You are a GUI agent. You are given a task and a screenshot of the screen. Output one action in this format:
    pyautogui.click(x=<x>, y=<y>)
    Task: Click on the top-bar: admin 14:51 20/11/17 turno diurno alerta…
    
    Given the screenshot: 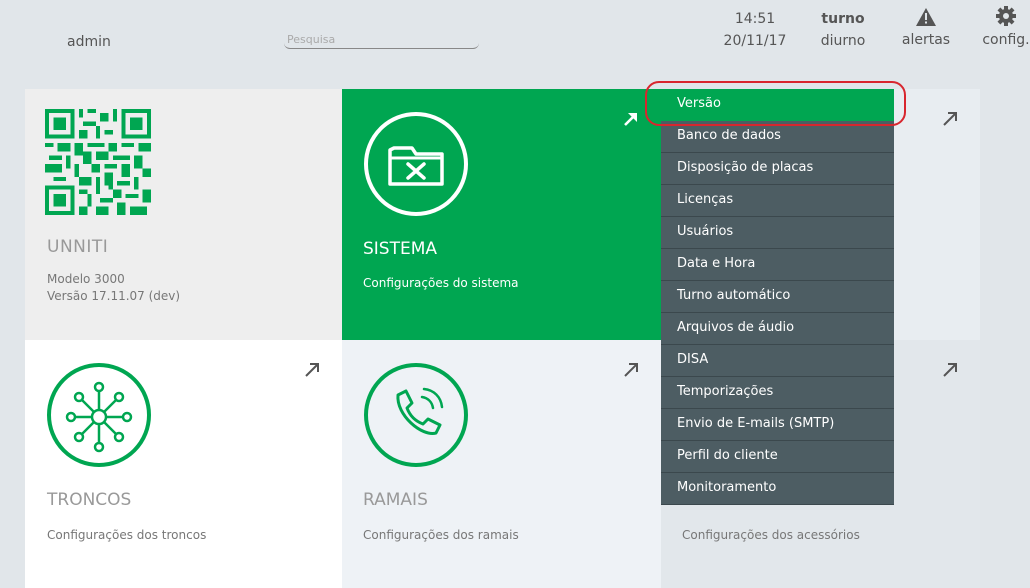 What is the action you would take?
    pyautogui.click(x=515, y=35)
    